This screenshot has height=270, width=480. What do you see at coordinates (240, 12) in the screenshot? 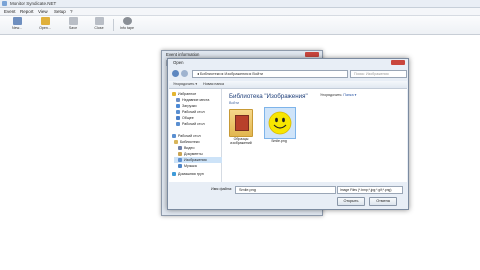
I see `menu-bar: Event Report View Setup ?` at bounding box center [240, 12].